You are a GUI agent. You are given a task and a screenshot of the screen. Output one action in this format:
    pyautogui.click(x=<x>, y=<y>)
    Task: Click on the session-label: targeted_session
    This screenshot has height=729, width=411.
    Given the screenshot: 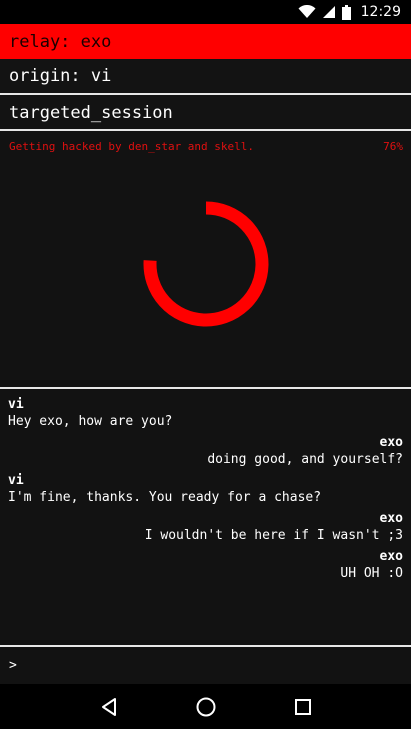 What is the action you would take?
    pyautogui.click(x=91, y=113)
    